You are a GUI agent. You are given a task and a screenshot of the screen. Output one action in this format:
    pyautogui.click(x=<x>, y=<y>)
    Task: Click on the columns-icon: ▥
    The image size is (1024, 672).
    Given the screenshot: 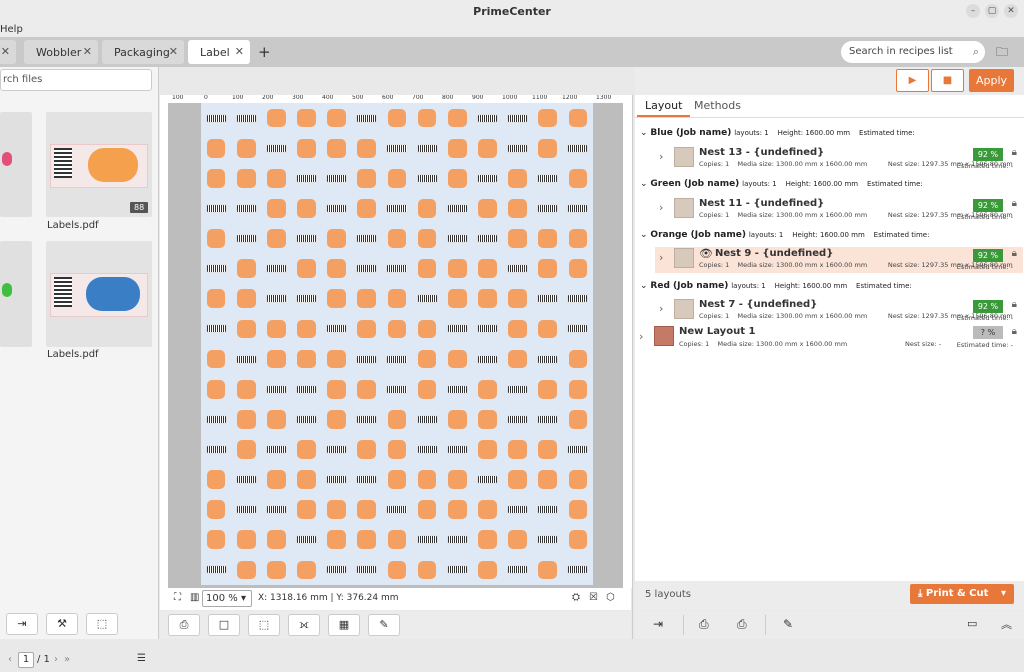 What is the action you would take?
    pyautogui.click(x=194, y=597)
    